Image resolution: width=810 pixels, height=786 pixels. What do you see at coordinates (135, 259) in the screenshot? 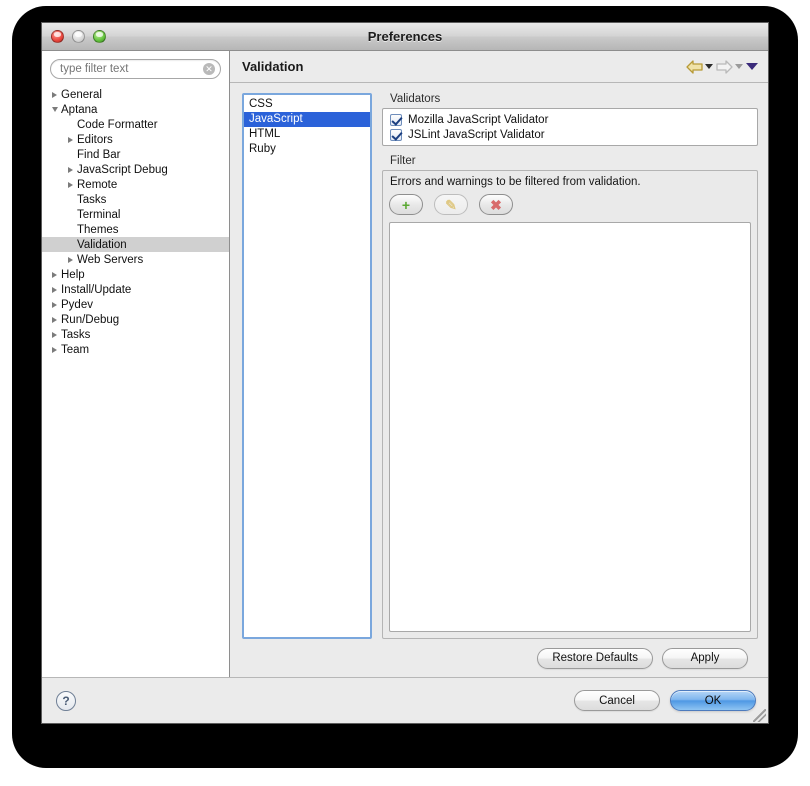
I see `tree-item-web-servers: Web Servers` at bounding box center [135, 259].